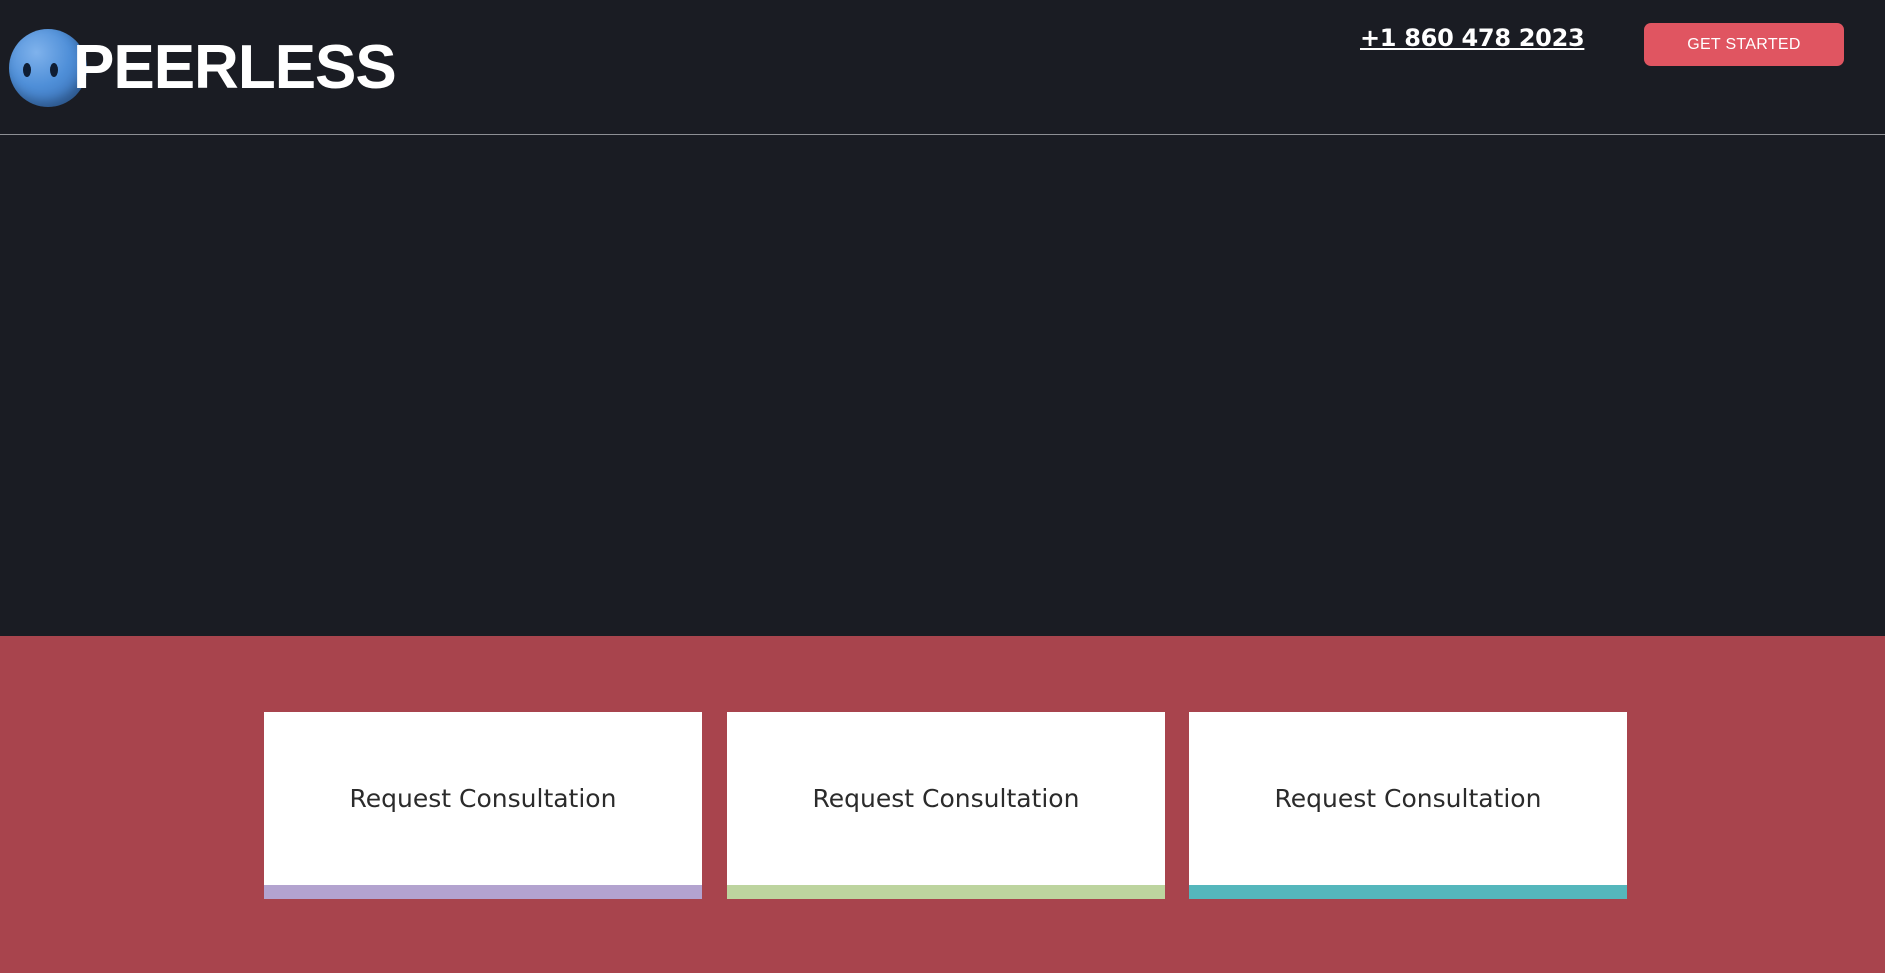 Image resolution: width=1885 pixels, height=973 pixels. Describe the element at coordinates (54, 70) in the screenshot. I see `mascot-right-eye` at that location.